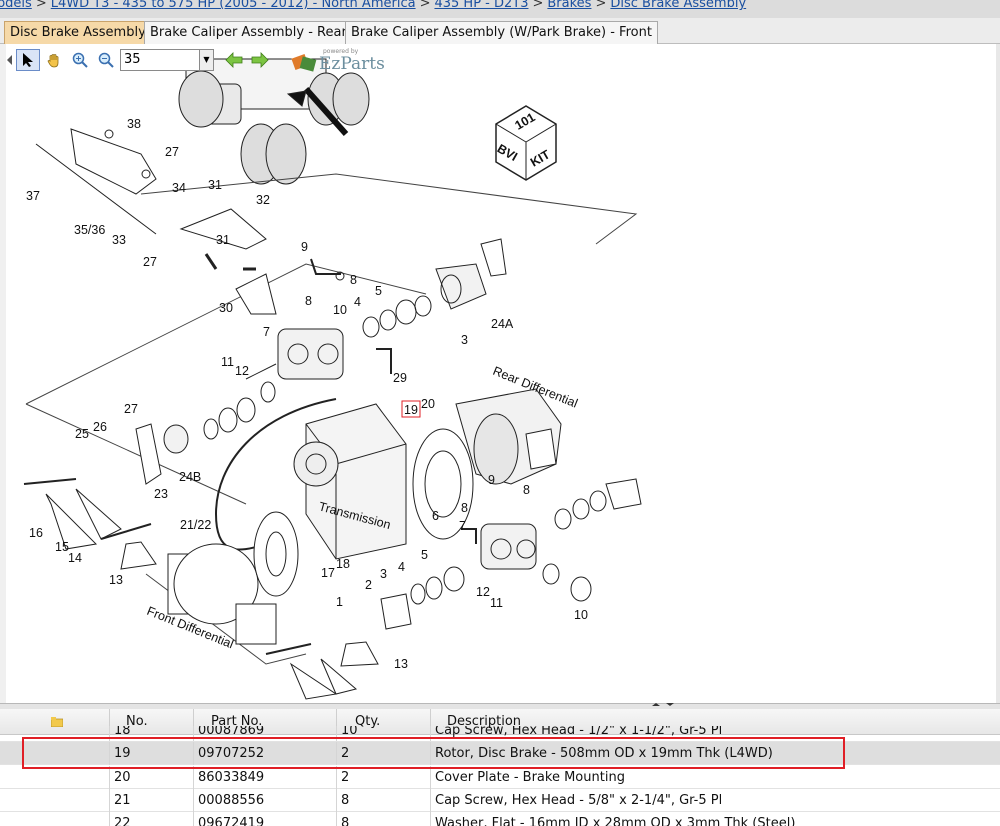 This screenshot has width=1000, height=826. I want to click on viewer-toolbar: 35 ▼, so click(139, 60).